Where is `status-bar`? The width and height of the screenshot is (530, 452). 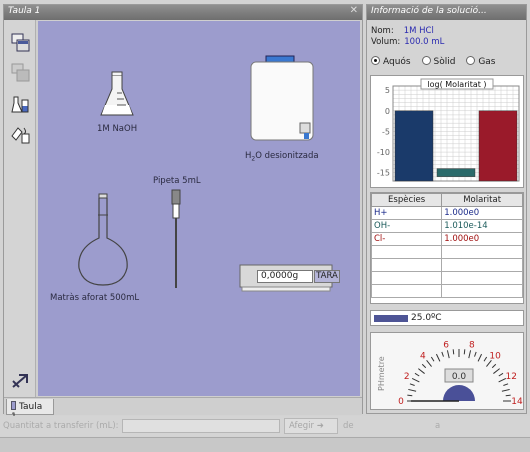
status-bar is located at coordinates (265, 444).